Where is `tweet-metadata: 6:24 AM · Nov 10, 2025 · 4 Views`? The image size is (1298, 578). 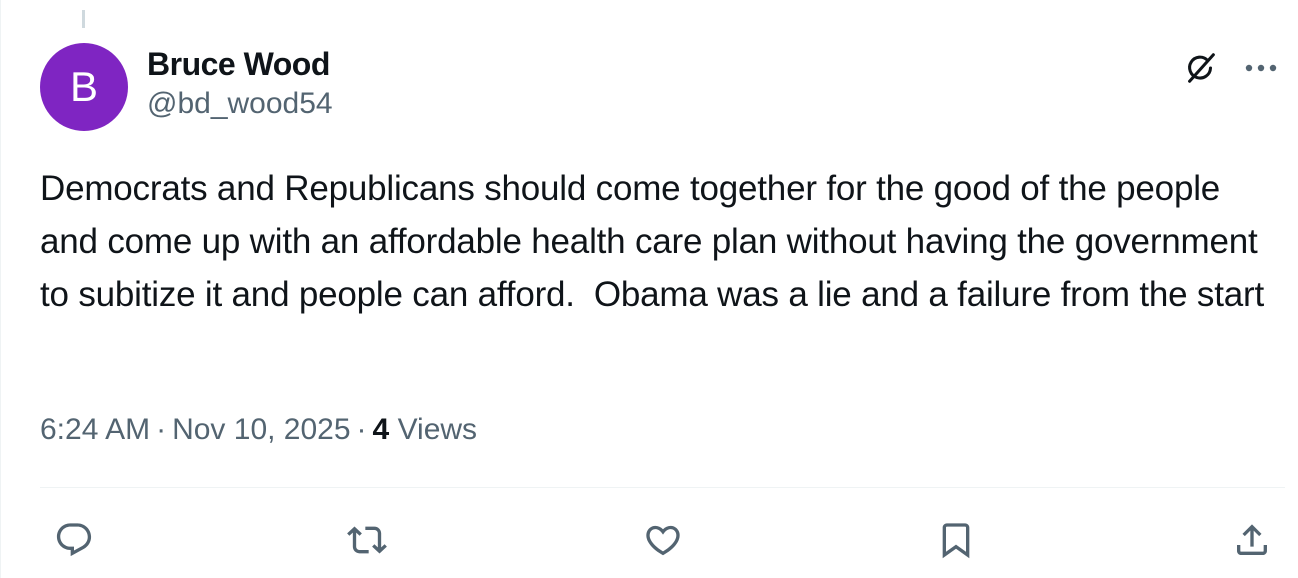 tweet-metadata: 6:24 AM · Nov 10, 2025 · 4 Views is located at coordinates (258, 430).